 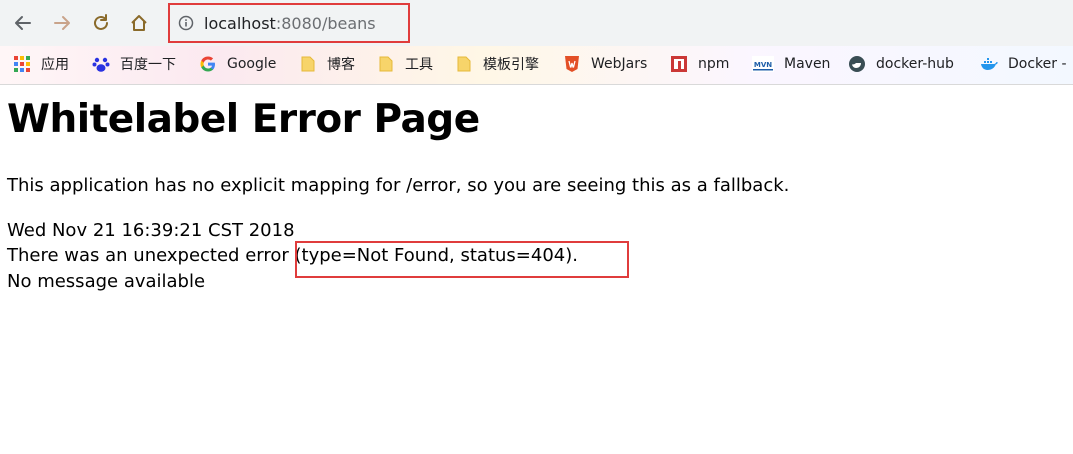 I want to click on apps-grid-icon, so click(x=22, y=64).